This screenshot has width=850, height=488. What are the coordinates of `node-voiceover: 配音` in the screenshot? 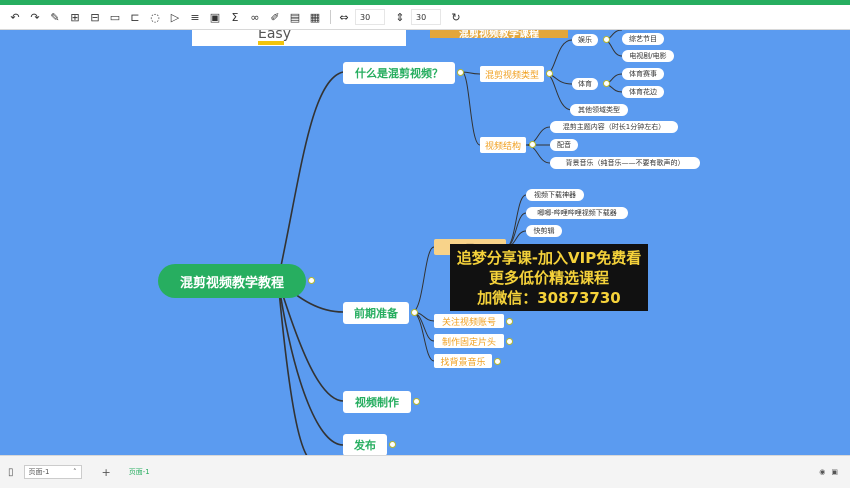 It's located at (564, 145).